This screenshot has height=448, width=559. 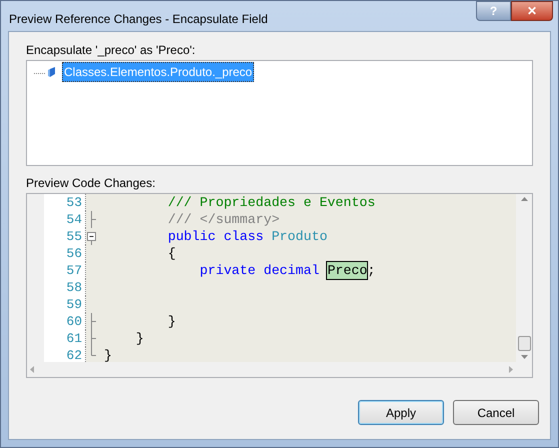 What do you see at coordinates (65, 321) in the screenshot?
I see `line-number: 60` at bounding box center [65, 321].